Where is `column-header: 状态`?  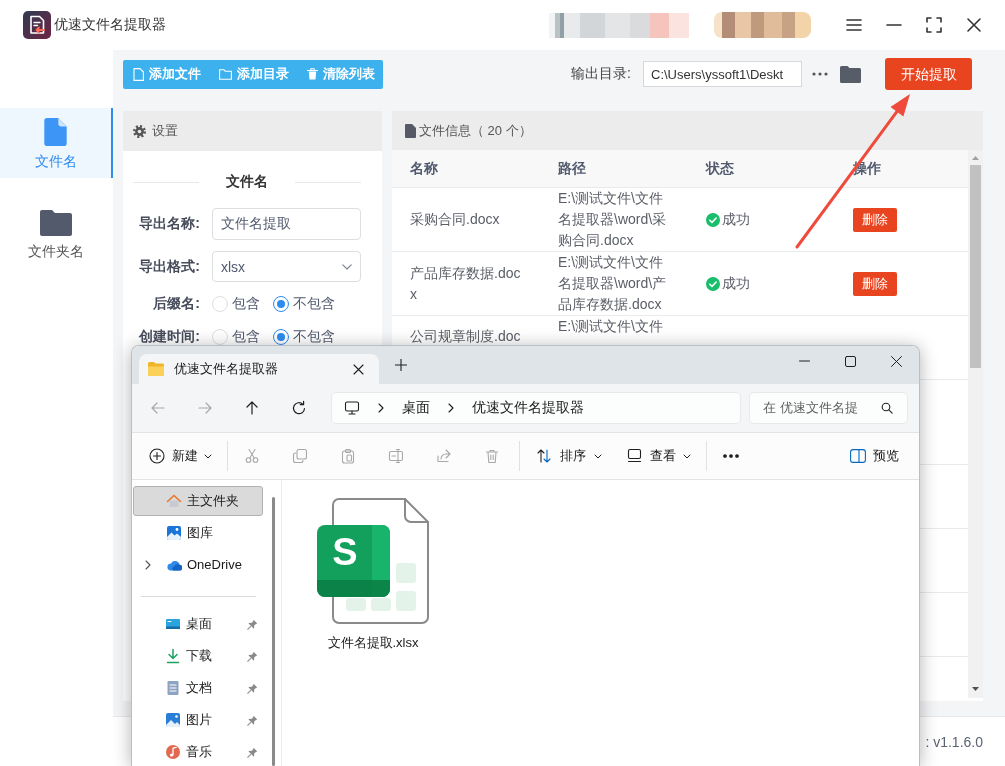
column-header: 状态 is located at coordinates (720, 168).